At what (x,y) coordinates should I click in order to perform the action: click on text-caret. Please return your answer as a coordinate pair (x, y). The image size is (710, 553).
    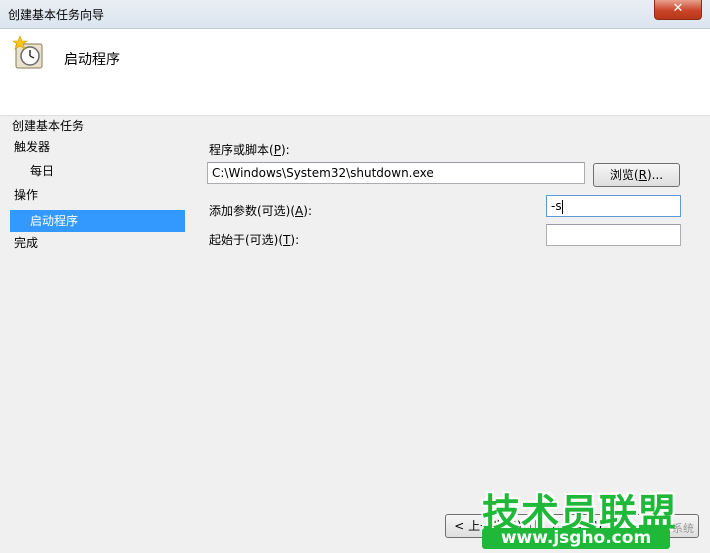
    Looking at the image, I should click on (562, 206).